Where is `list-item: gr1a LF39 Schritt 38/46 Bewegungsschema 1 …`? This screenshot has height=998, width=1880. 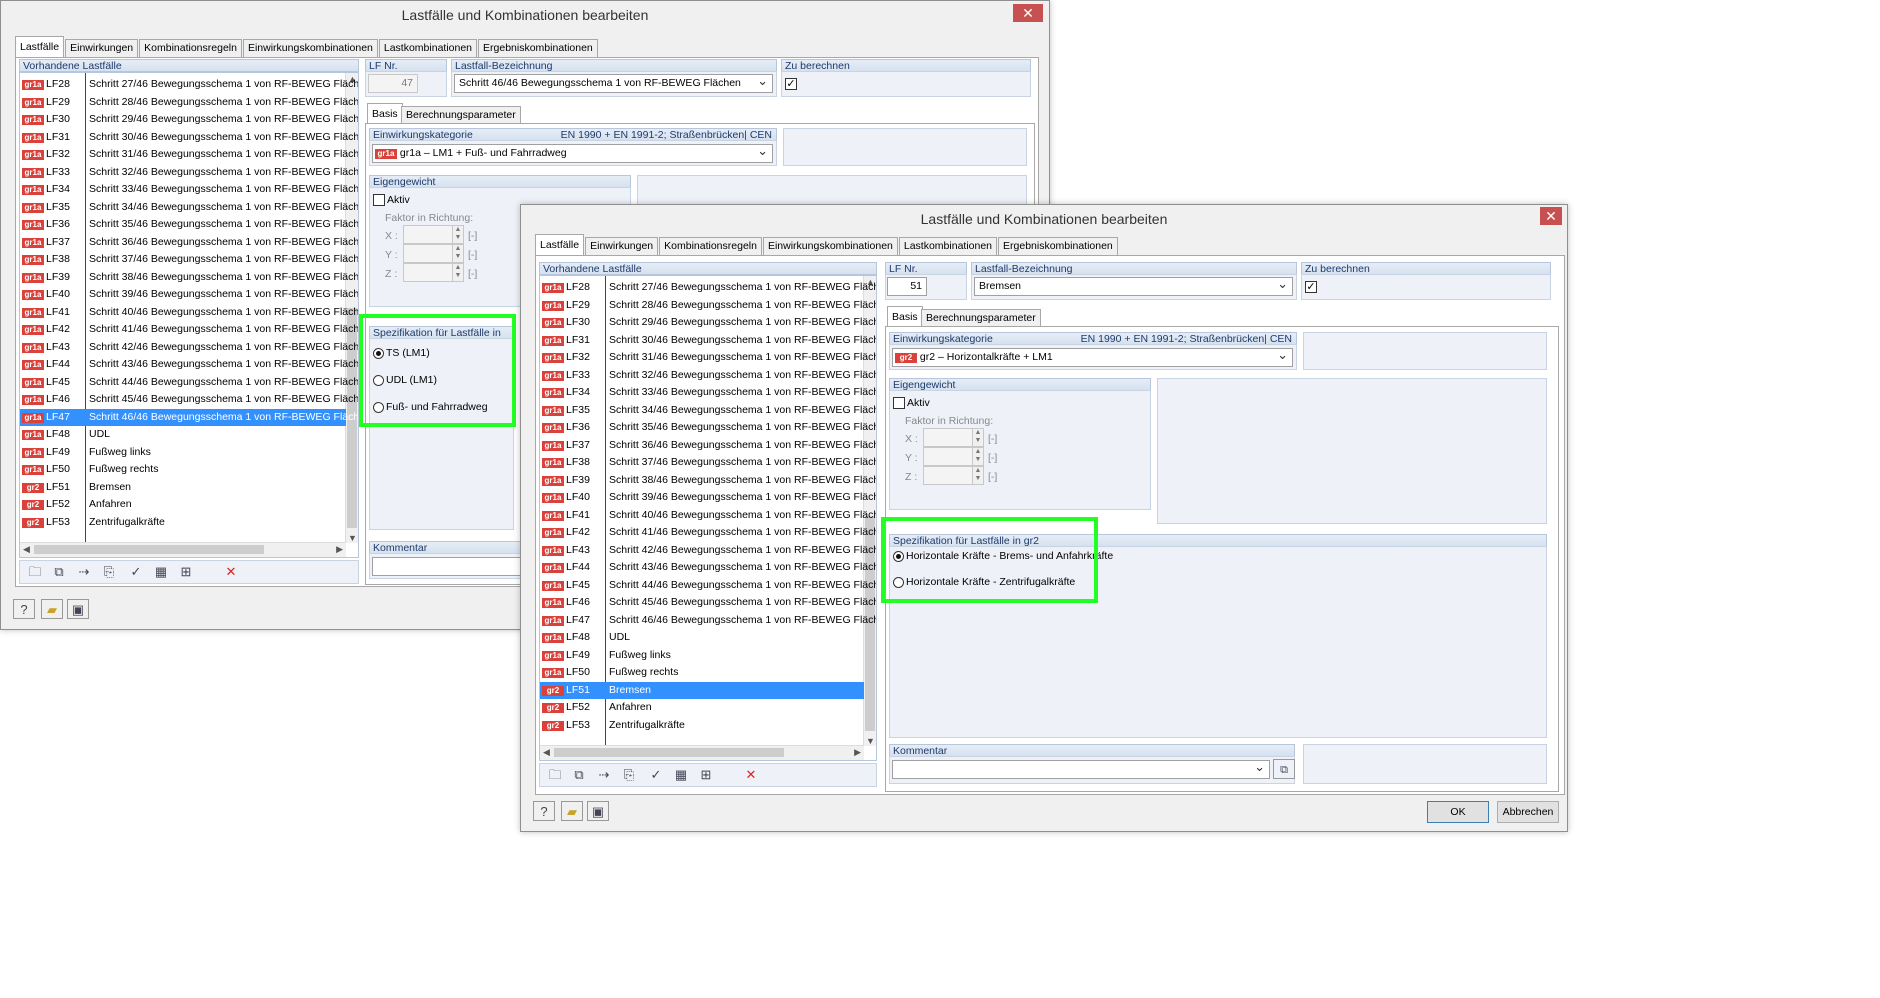 list-item: gr1a LF39 Schritt 38/46 Bewegungsschema 1 … is located at coordinates (708, 481).